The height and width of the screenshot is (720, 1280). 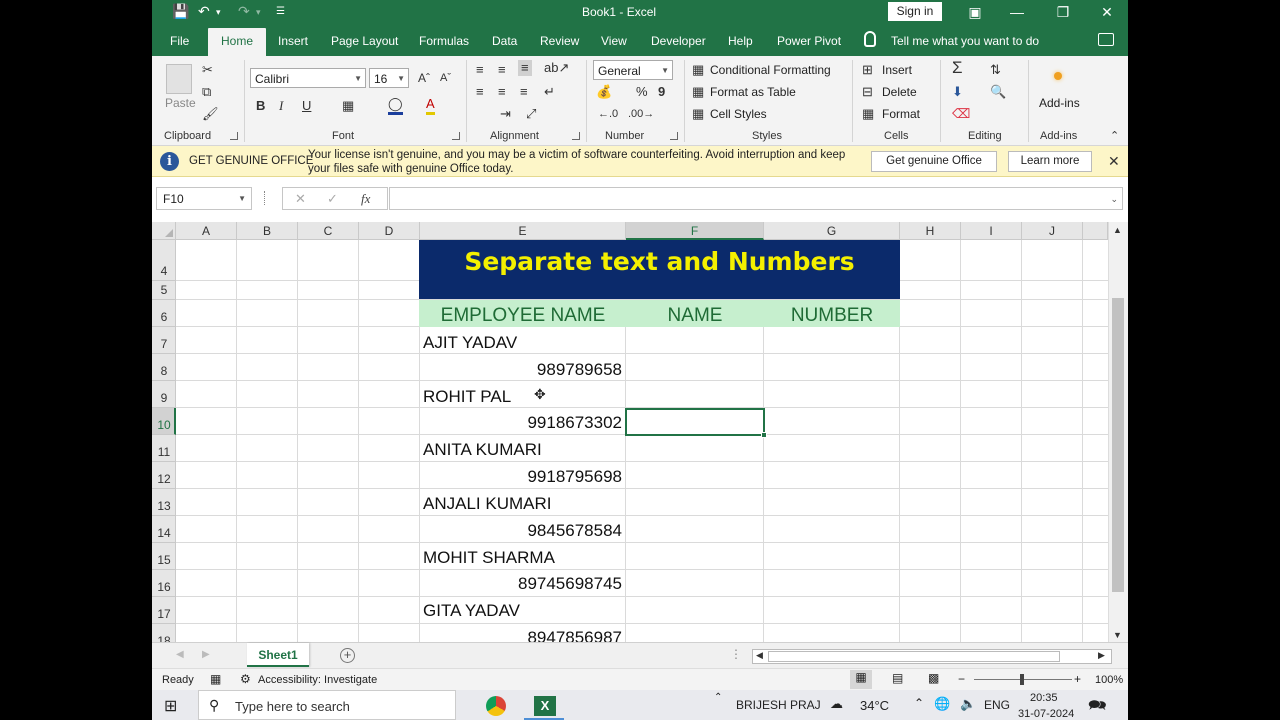 What do you see at coordinates (258, 12) in the screenshot?
I see `redo-dropdown-icon: ▾` at bounding box center [258, 12].